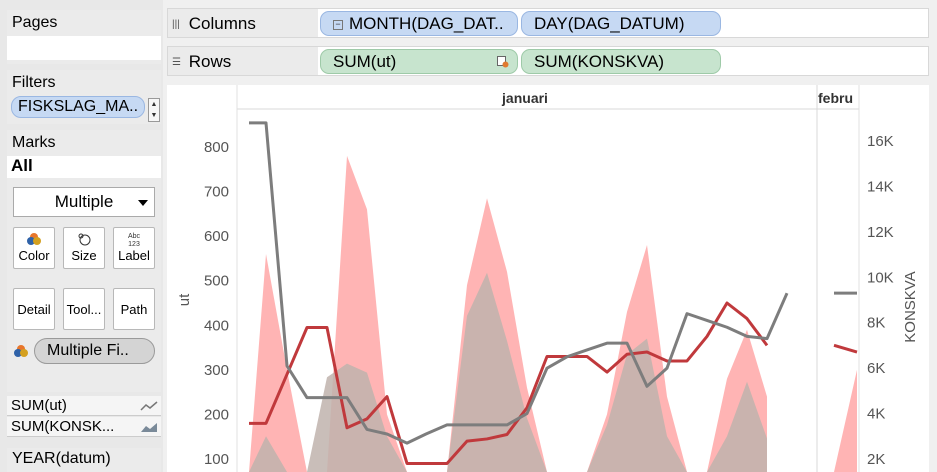 The image size is (937, 472). What do you see at coordinates (210, 61) in the screenshot?
I see `rows-shelf-title: Rows` at bounding box center [210, 61].